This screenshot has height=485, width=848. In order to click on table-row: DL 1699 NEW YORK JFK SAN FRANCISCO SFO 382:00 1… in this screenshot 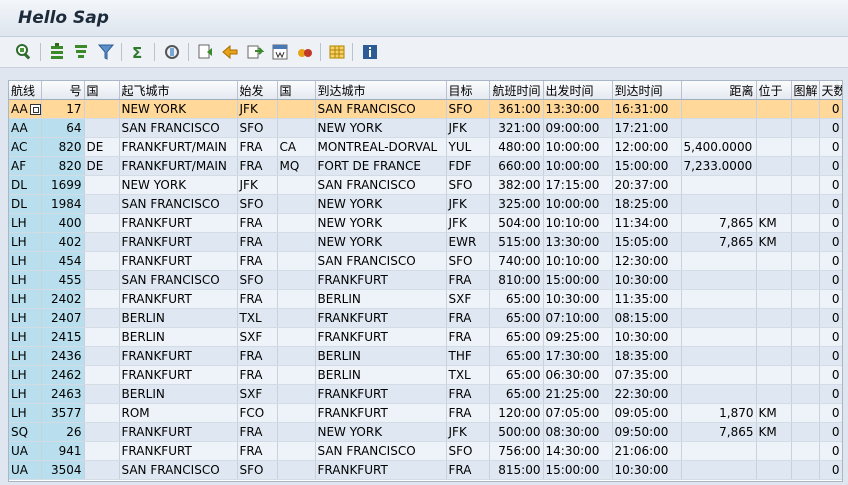, I will do `click(425, 185)`.